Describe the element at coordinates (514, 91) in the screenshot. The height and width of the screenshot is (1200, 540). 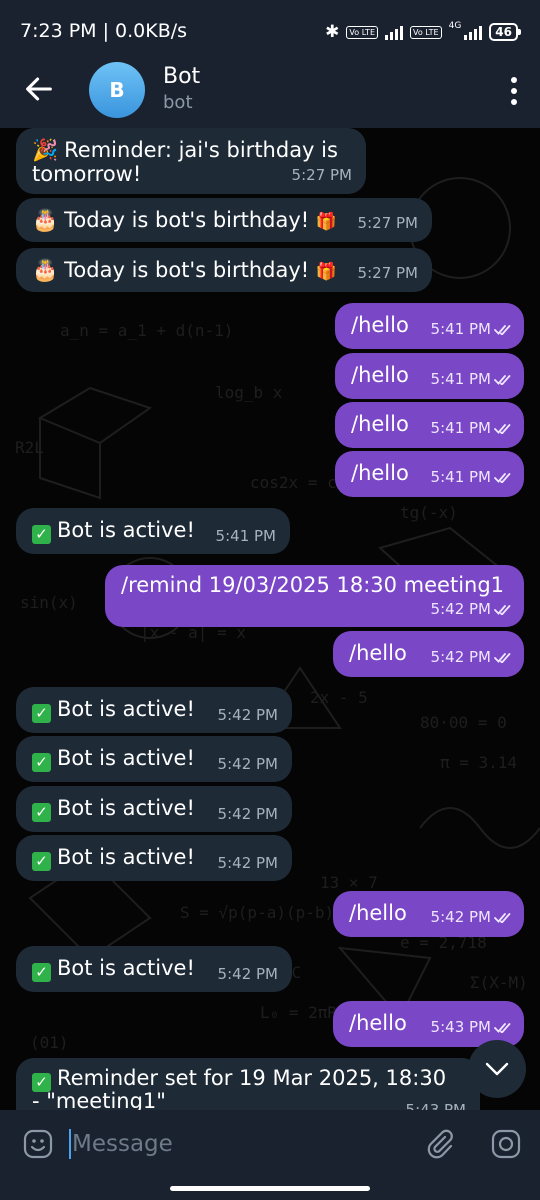
I see `more-options-icon` at that location.